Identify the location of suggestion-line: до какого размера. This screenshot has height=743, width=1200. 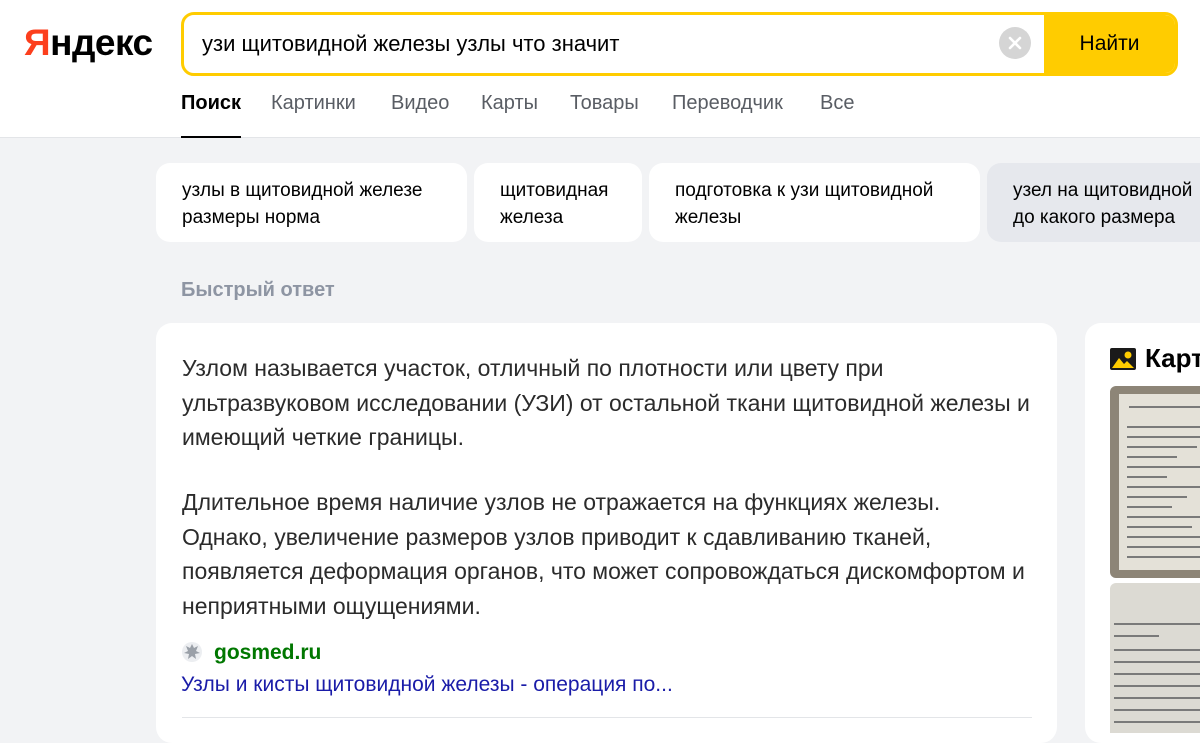
(1094, 217).